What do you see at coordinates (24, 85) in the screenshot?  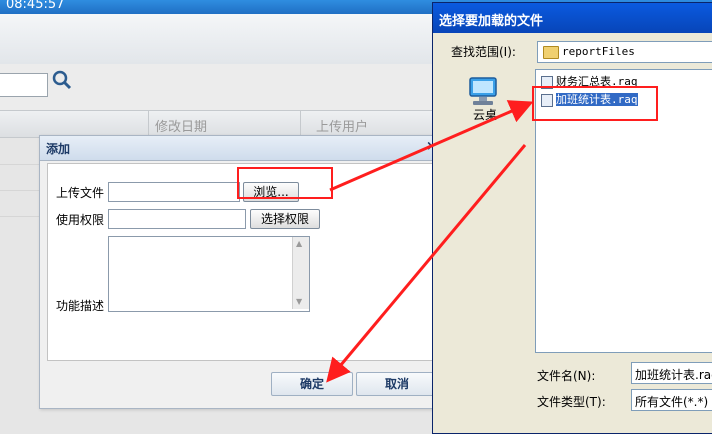 I see `search-input` at bounding box center [24, 85].